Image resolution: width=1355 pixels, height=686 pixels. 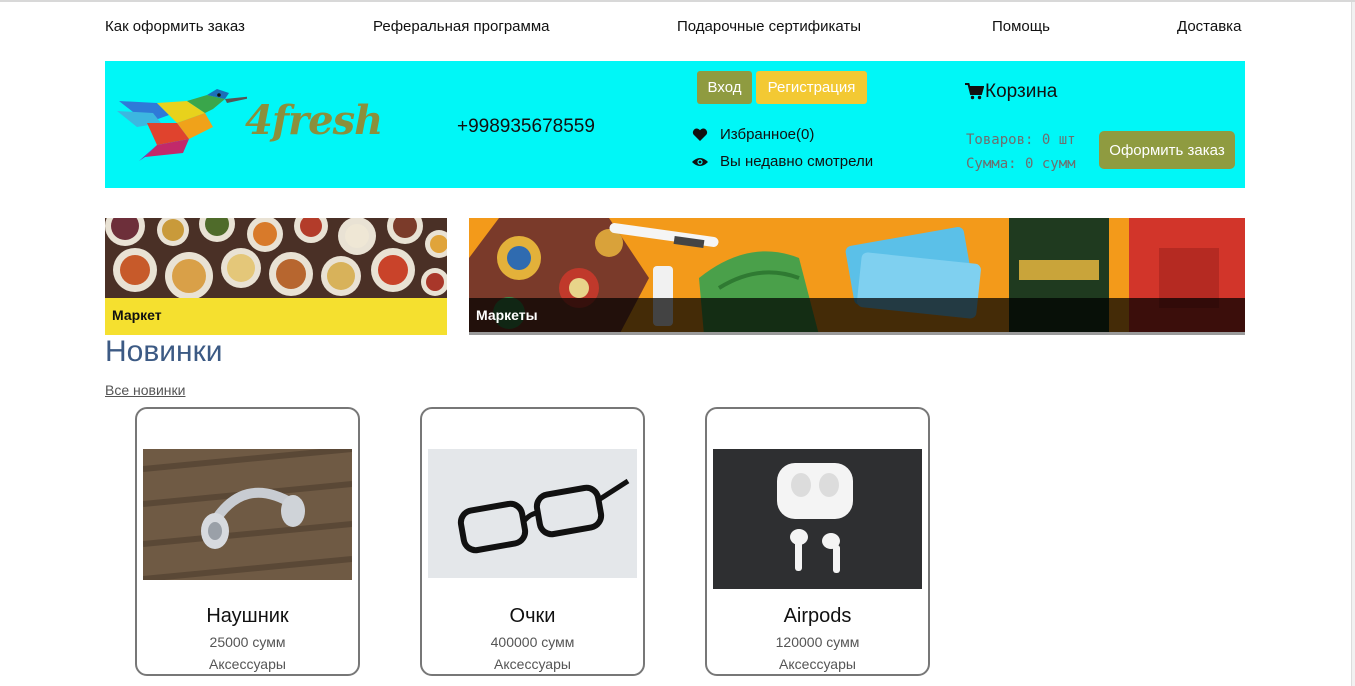 What do you see at coordinates (975, 92) in the screenshot?
I see `shopping-cart-icon` at bounding box center [975, 92].